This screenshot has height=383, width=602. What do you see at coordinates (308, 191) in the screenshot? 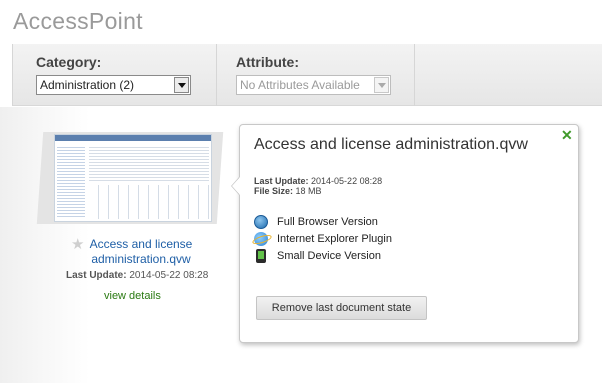
I see `file-size-value: 18 MB` at bounding box center [308, 191].